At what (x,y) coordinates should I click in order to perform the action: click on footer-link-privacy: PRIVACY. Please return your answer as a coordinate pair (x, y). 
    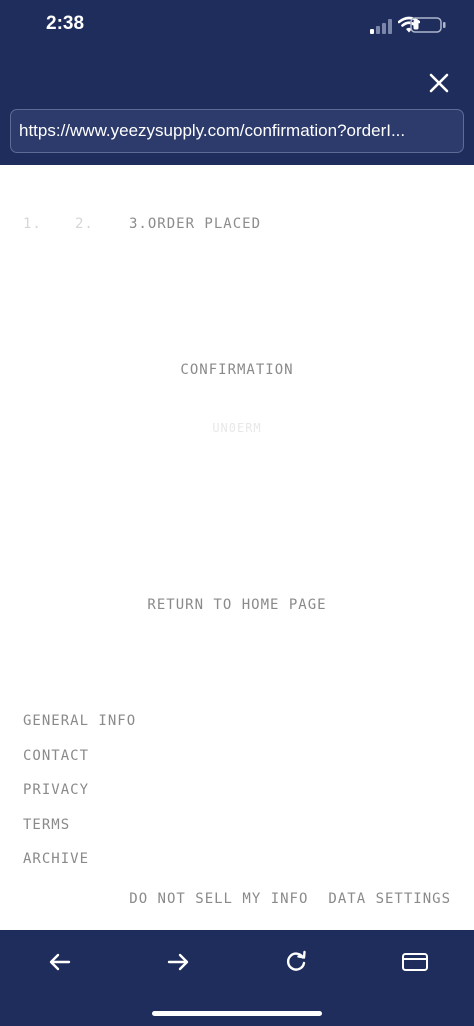
    Looking at the image, I should click on (79, 799).